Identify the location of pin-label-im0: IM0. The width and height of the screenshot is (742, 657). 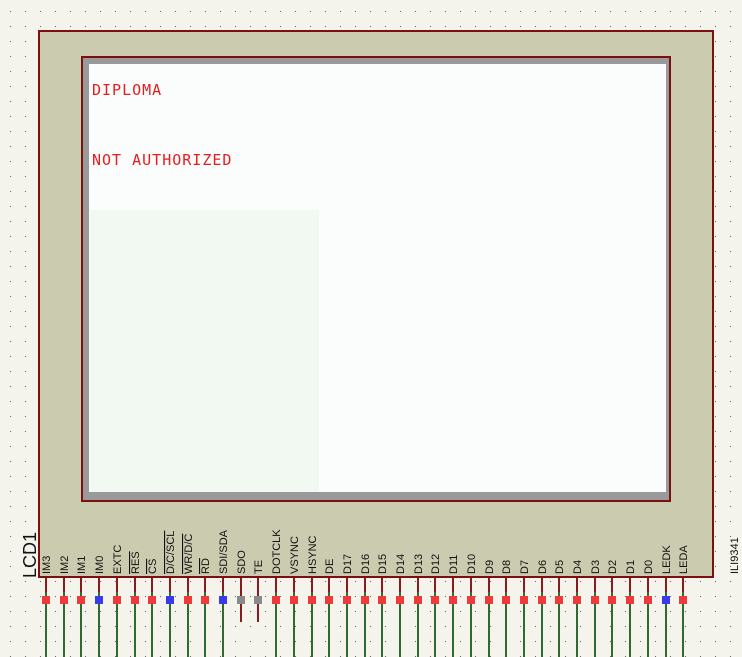
(100, 565).